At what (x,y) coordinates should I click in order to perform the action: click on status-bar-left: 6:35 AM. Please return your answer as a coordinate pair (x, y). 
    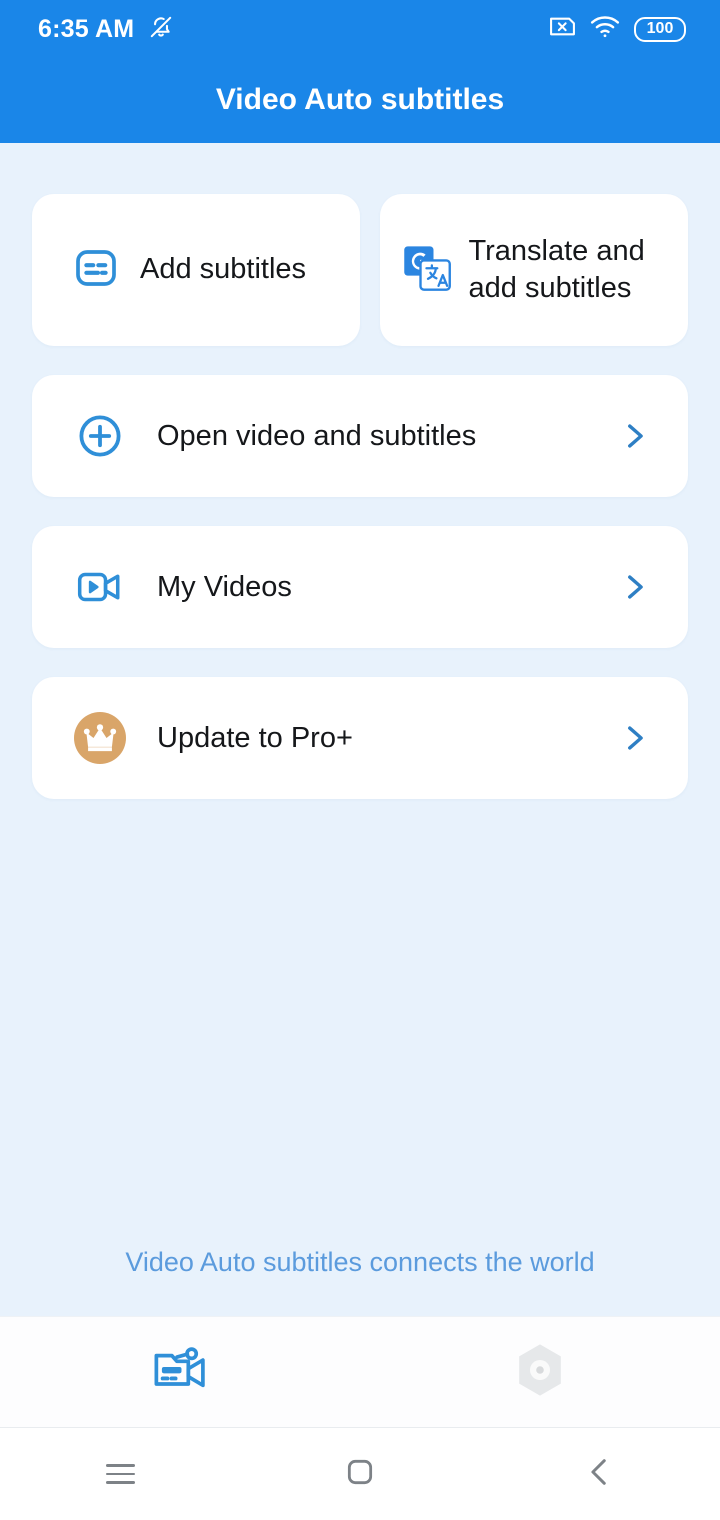
    Looking at the image, I should click on (106, 29).